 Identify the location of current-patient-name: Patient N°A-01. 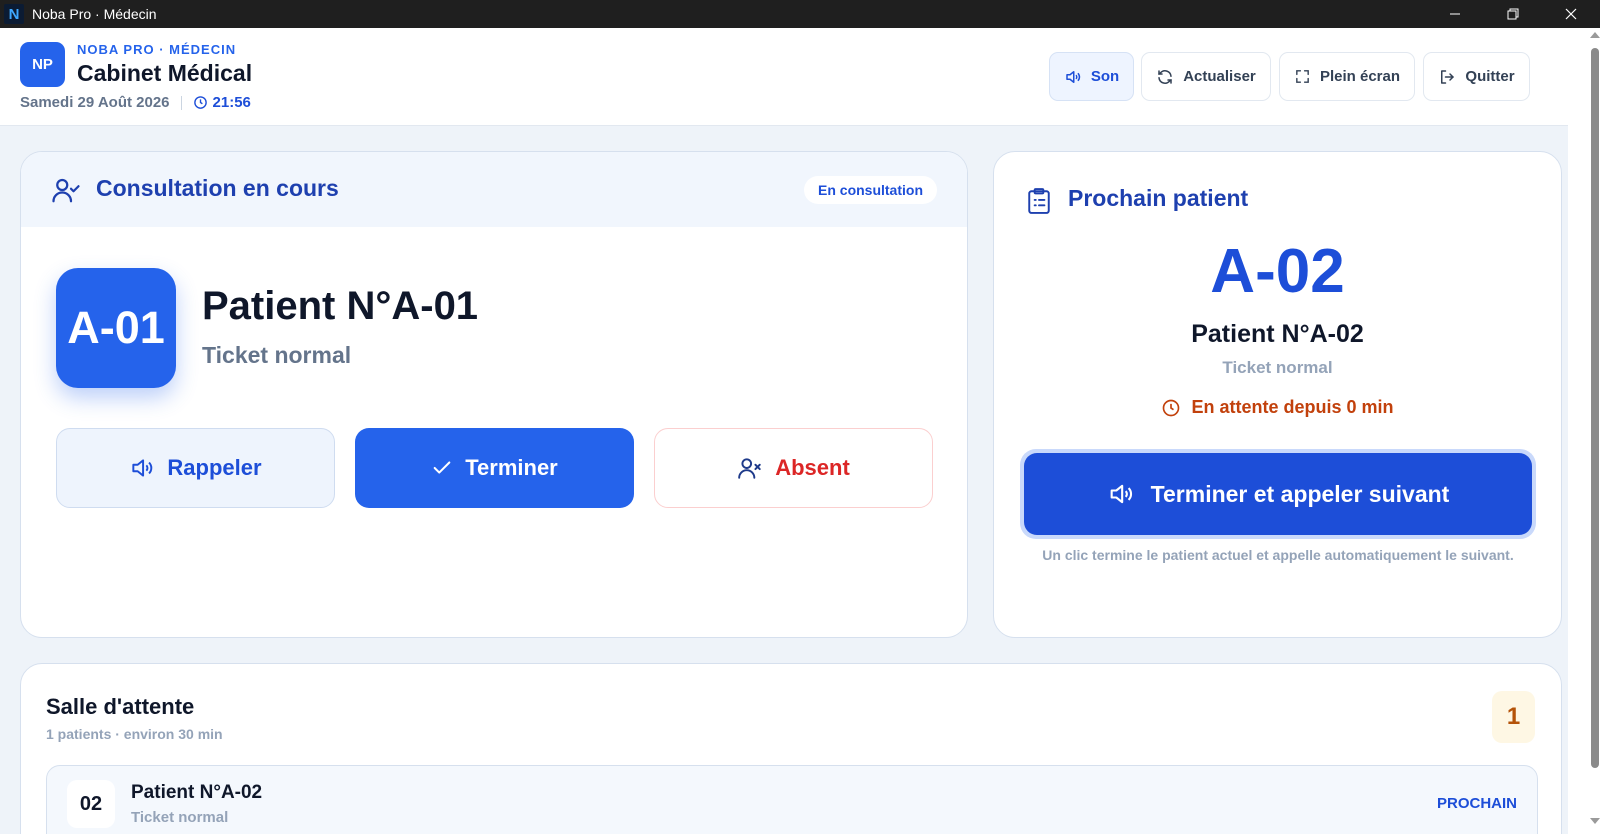
(340, 306).